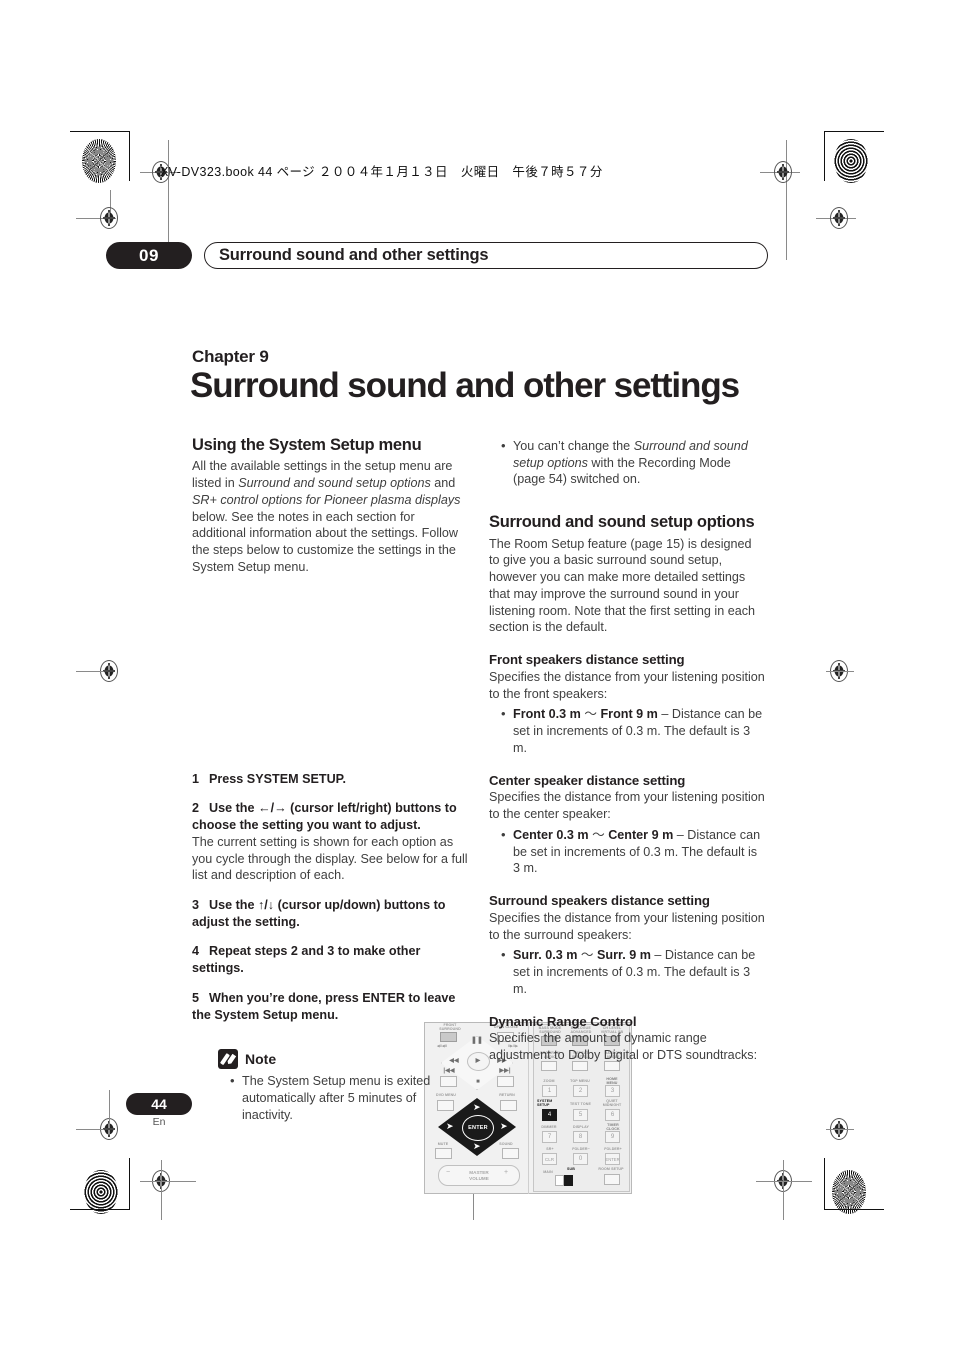  What do you see at coordinates (159, 1122) in the screenshot?
I see `page-language-code: En` at bounding box center [159, 1122].